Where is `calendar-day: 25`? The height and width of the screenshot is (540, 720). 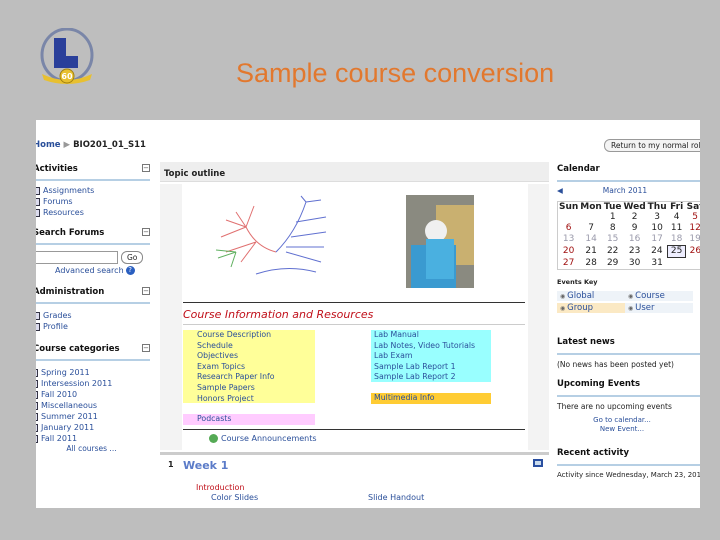 calendar-day: 25 is located at coordinates (677, 251).